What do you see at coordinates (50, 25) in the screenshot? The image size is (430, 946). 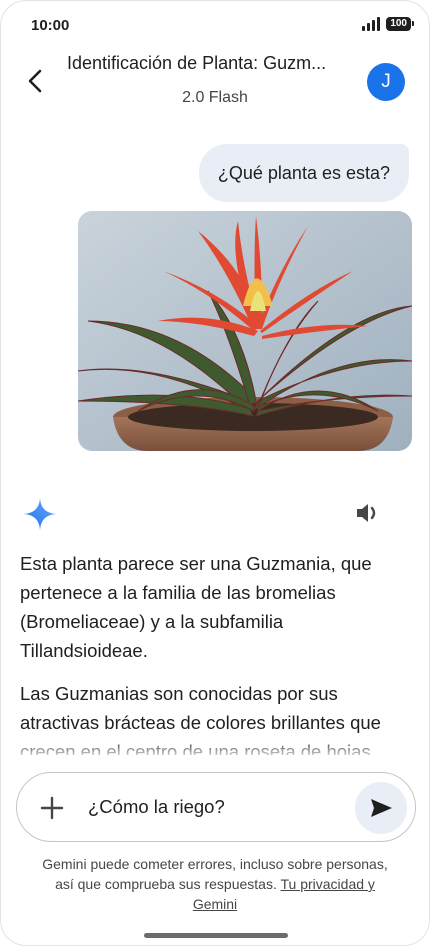 I see `status-time: 10:00` at bounding box center [50, 25].